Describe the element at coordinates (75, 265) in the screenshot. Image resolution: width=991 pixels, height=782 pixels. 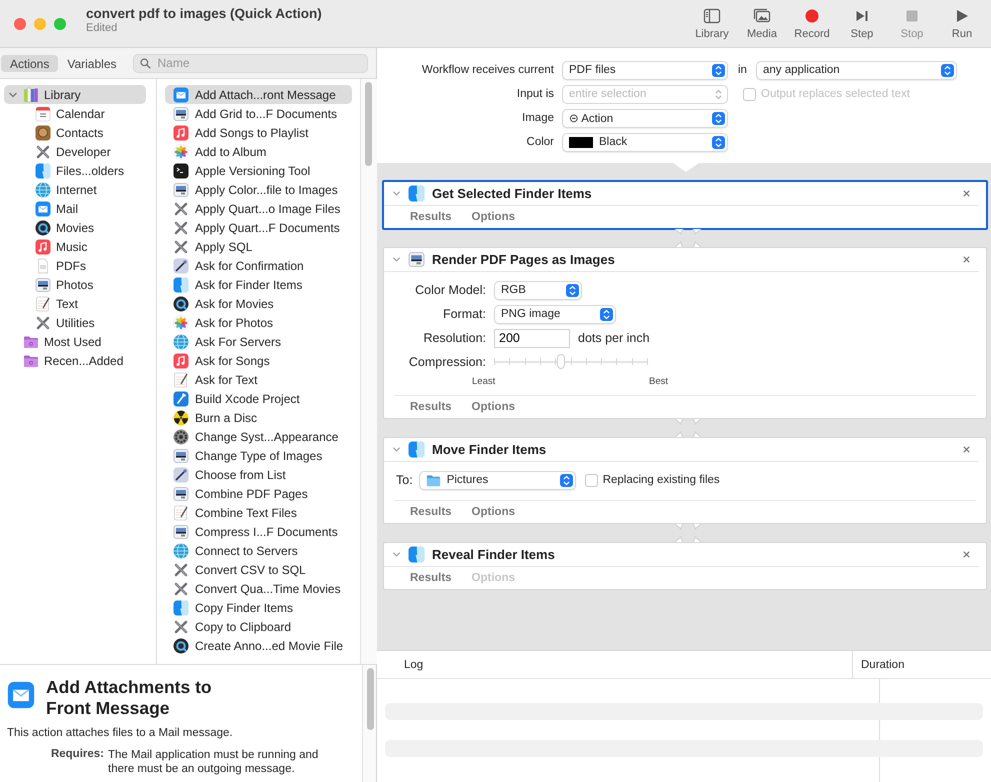
I see `library-item: PDFs` at that location.